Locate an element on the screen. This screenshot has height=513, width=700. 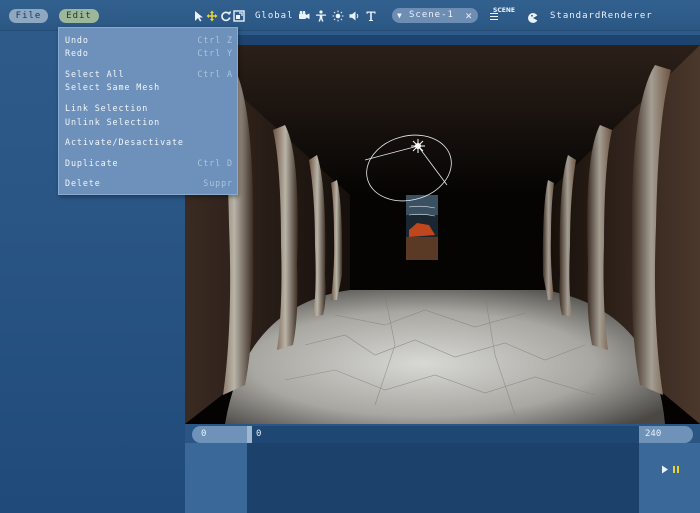
play-icon is located at coordinates (665, 466).